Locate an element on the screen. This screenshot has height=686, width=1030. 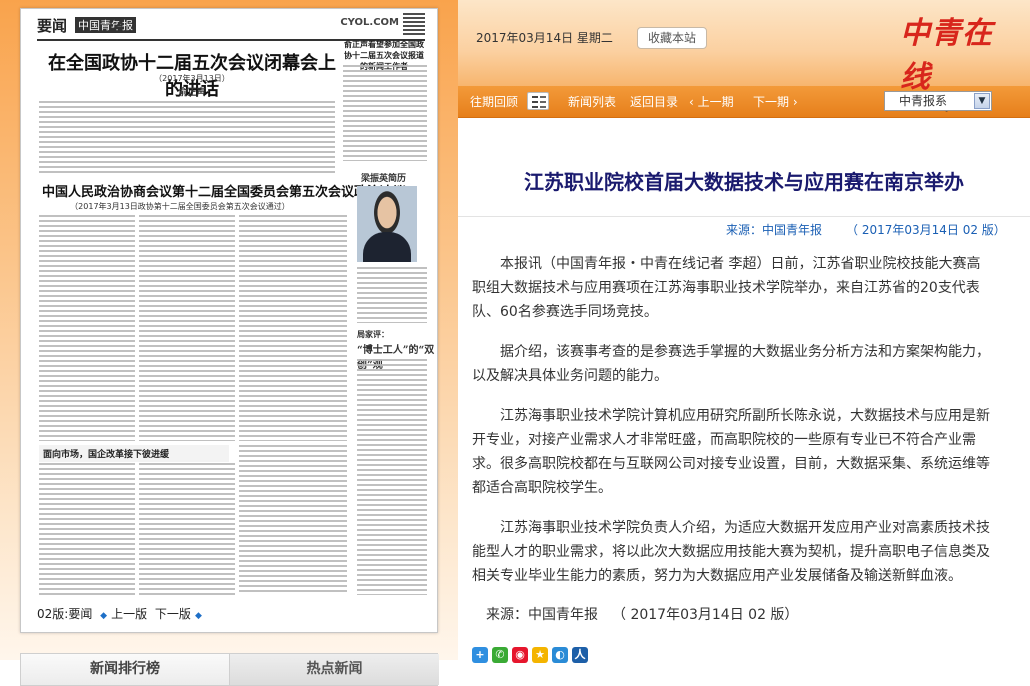
paper-page-number: 2 is located at coordinates (118, 24).